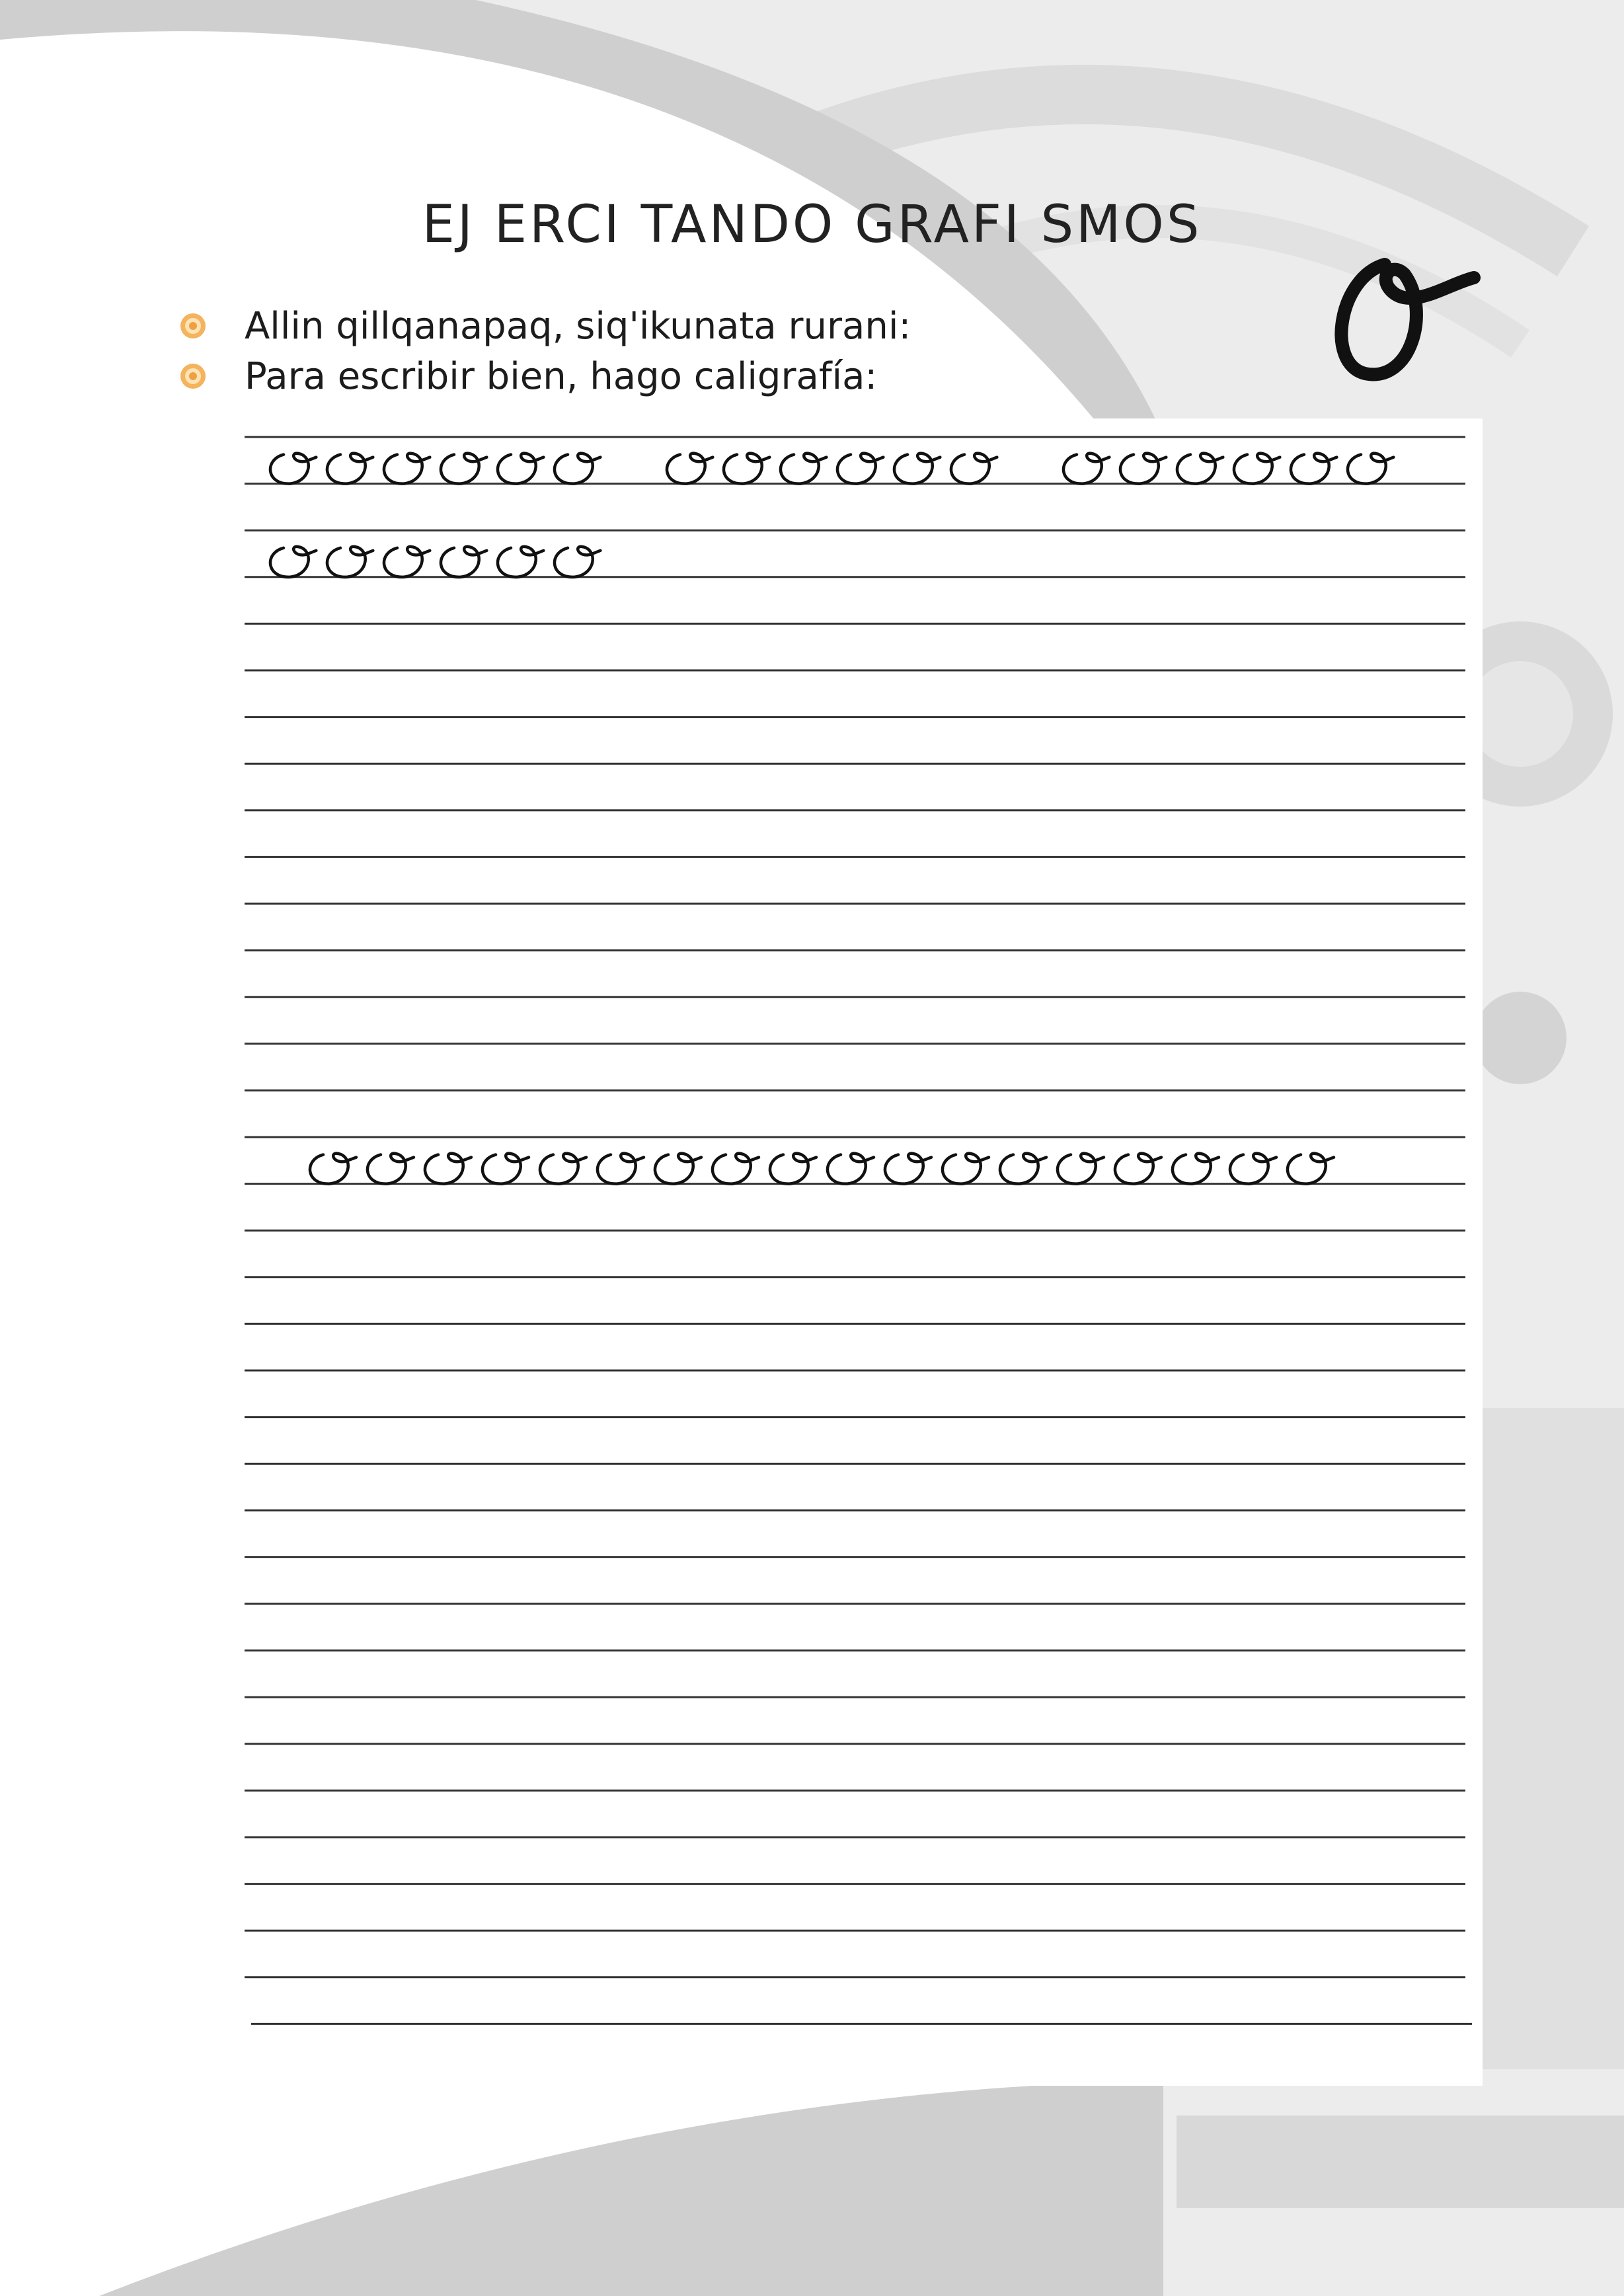 Image resolution: width=1624 pixels, height=2296 pixels. What do you see at coordinates (578, 326) in the screenshot?
I see `instruction-text: Allin qillqanapaq, siq'ikunata rurani:` at bounding box center [578, 326].